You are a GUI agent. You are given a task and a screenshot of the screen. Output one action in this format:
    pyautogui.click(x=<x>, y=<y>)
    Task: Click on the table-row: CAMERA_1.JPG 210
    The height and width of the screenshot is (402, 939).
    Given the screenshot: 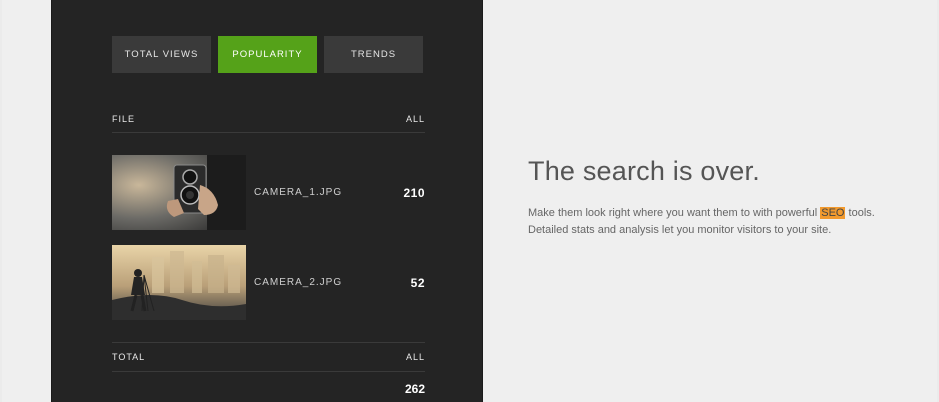 What is the action you would take?
    pyautogui.click(x=268, y=192)
    